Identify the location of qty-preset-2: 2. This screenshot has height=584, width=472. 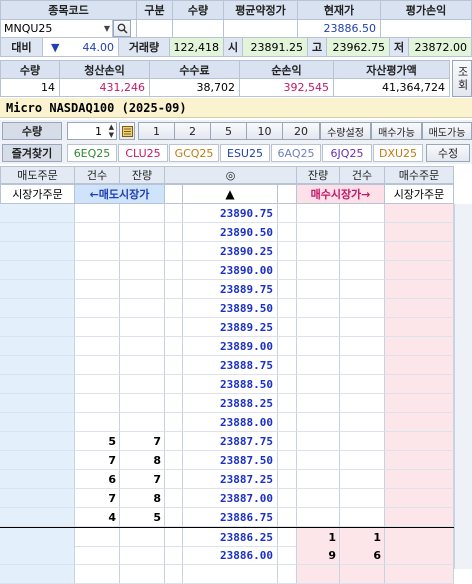
(192, 131).